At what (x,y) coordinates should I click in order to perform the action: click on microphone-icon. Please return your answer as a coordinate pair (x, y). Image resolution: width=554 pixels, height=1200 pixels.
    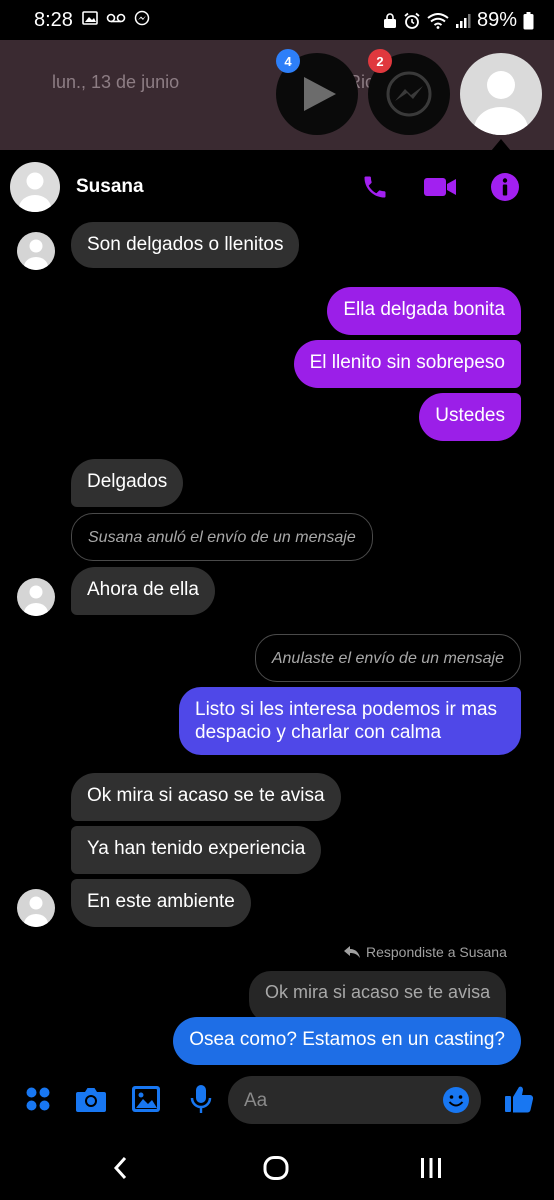
    Looking at the image, I should click on (201, 1099).